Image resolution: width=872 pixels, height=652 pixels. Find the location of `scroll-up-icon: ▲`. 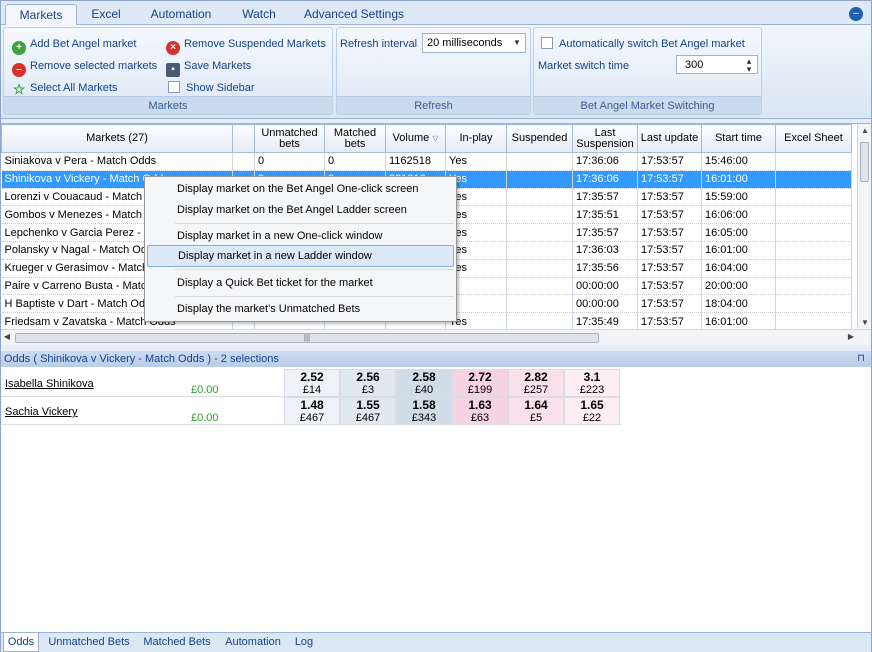

scroll-up-icon: ▲ is located at coordinates (865, 131).